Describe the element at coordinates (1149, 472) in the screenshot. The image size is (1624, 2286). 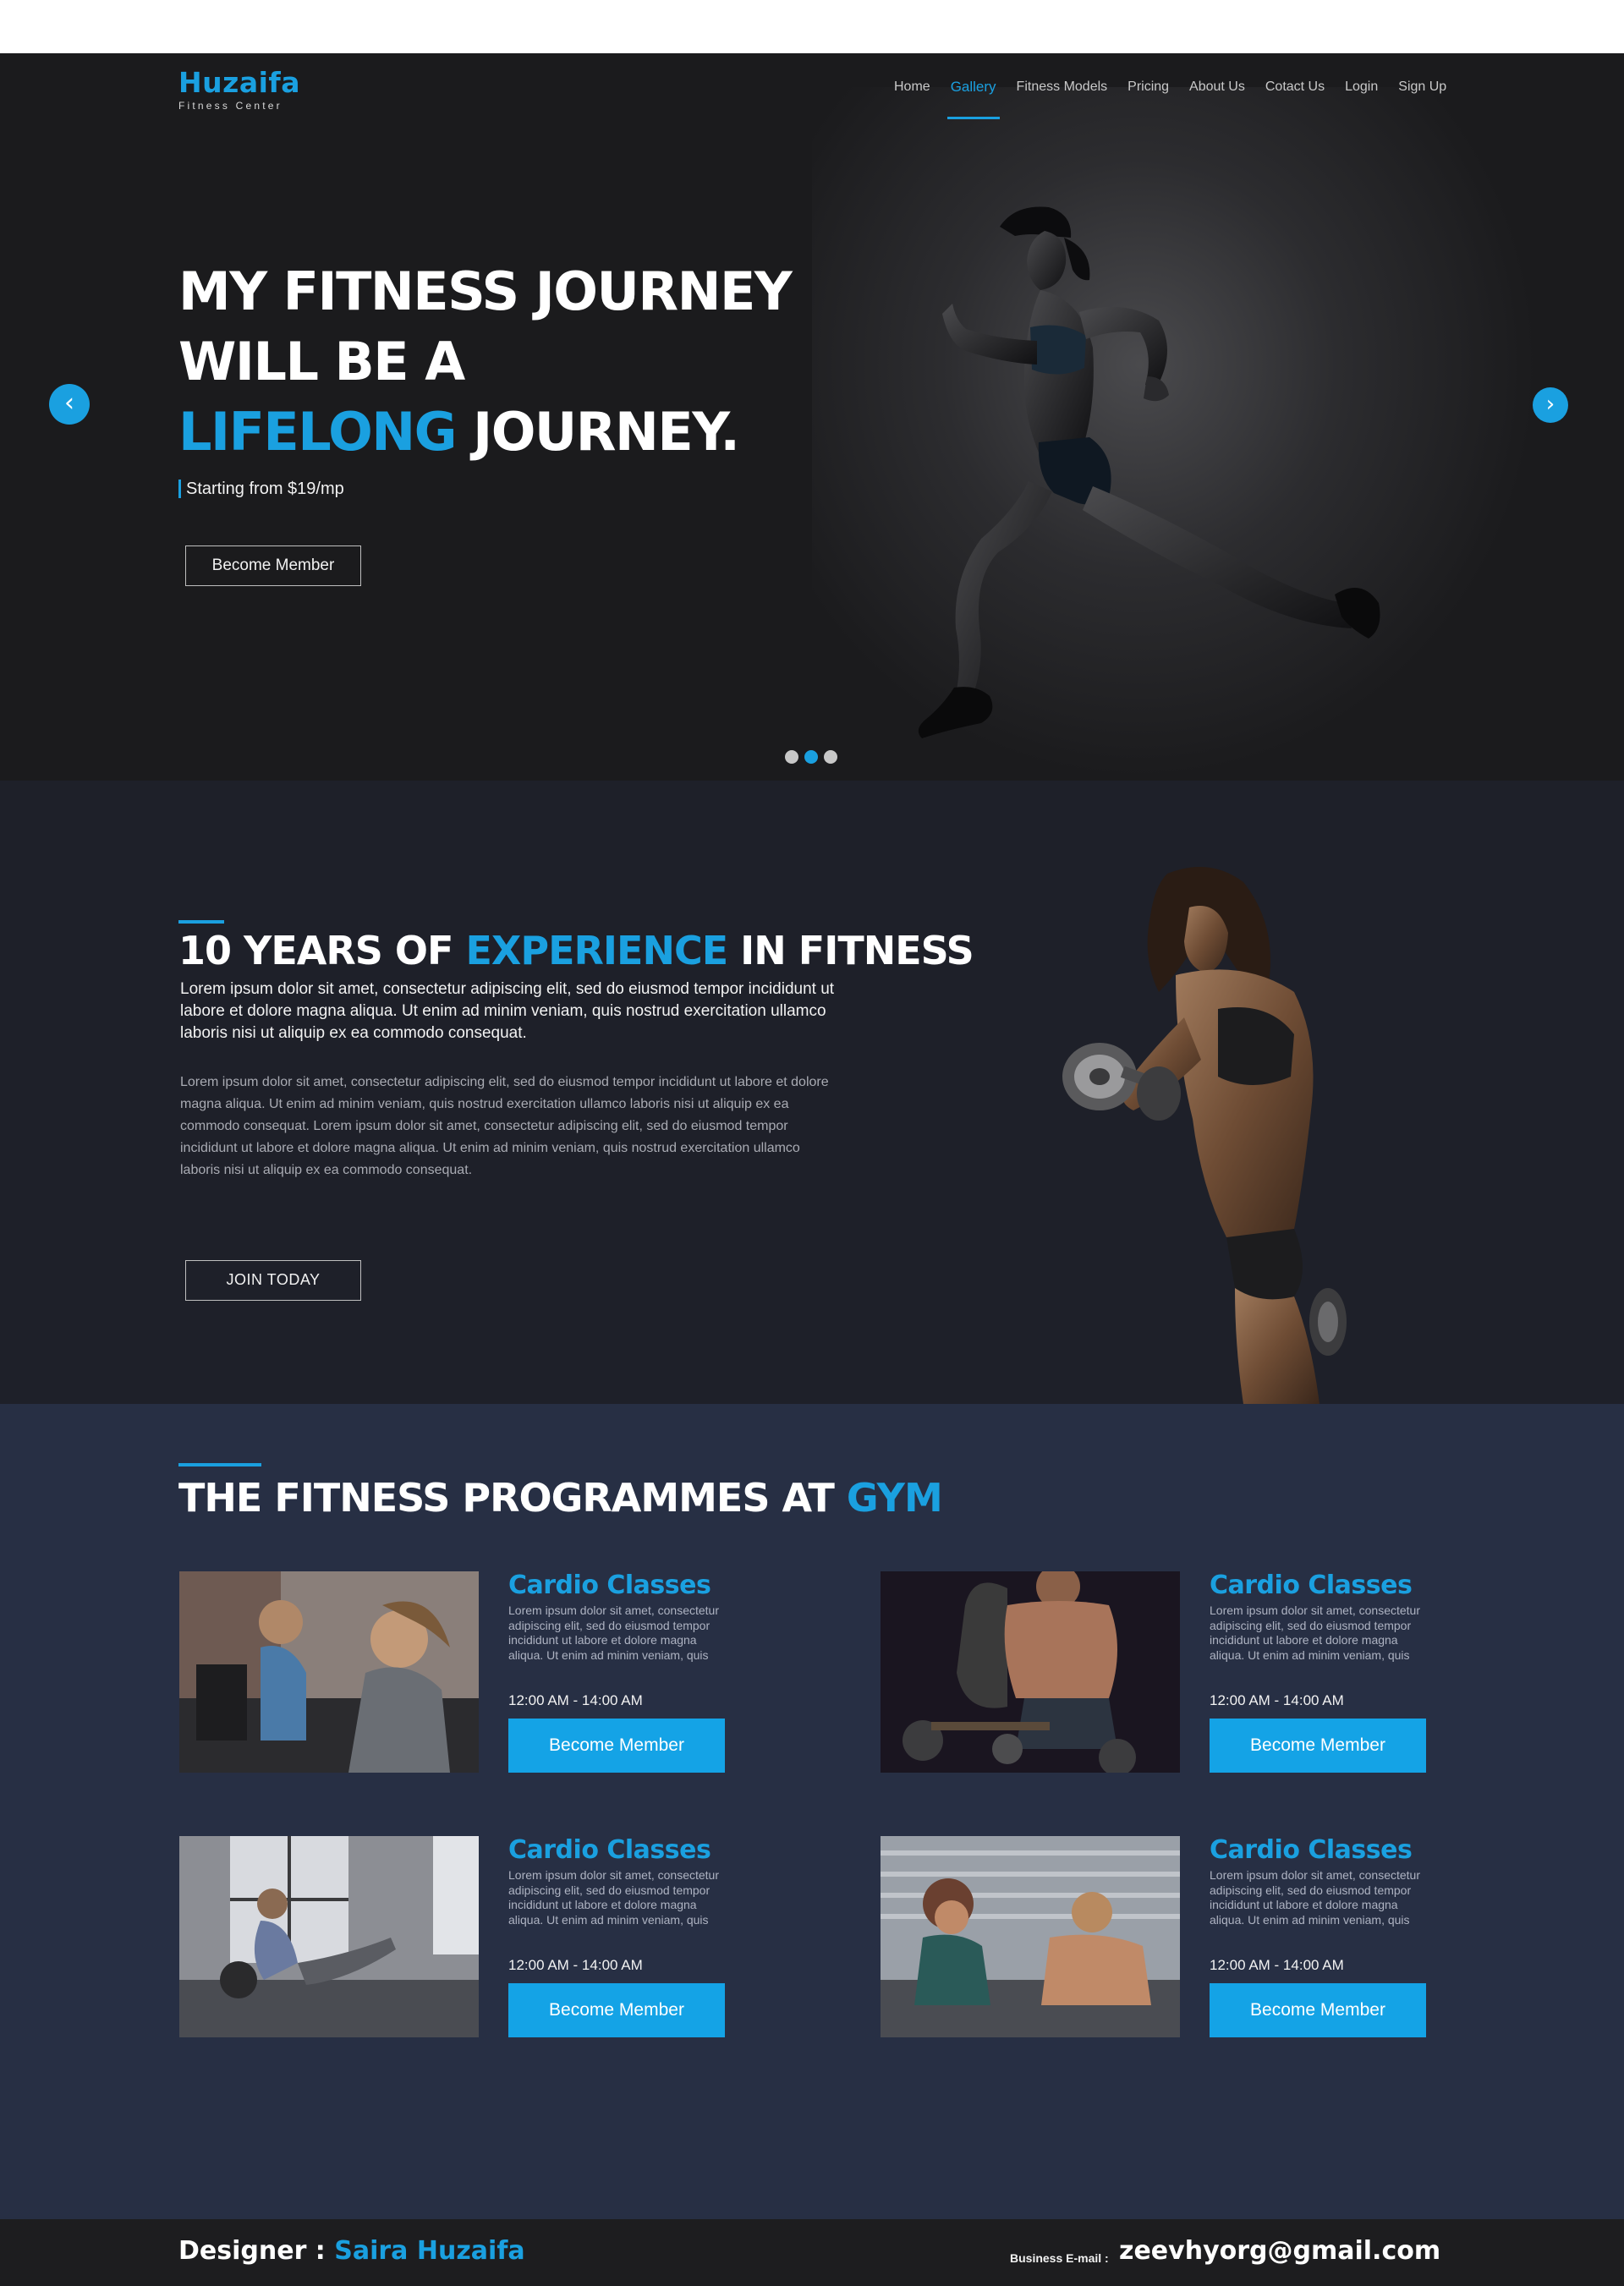
I see `runner-photo` at that location.